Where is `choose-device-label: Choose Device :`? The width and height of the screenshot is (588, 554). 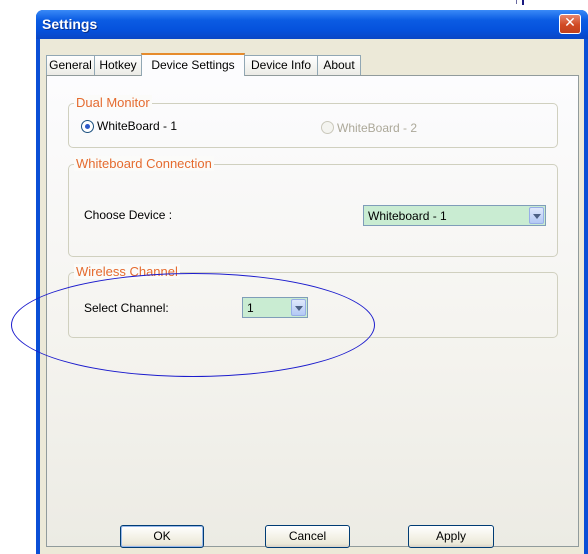 choose-device-label: Choose Device : is located at coordinates (128, 215).